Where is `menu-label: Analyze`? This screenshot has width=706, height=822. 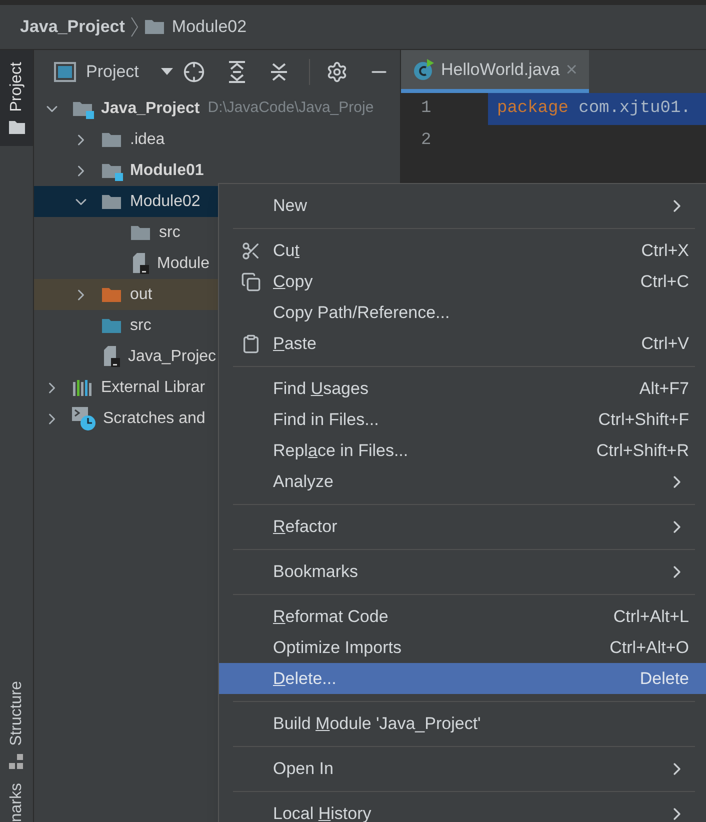 menu-label: Analyze is located at coordinates (303, 481).